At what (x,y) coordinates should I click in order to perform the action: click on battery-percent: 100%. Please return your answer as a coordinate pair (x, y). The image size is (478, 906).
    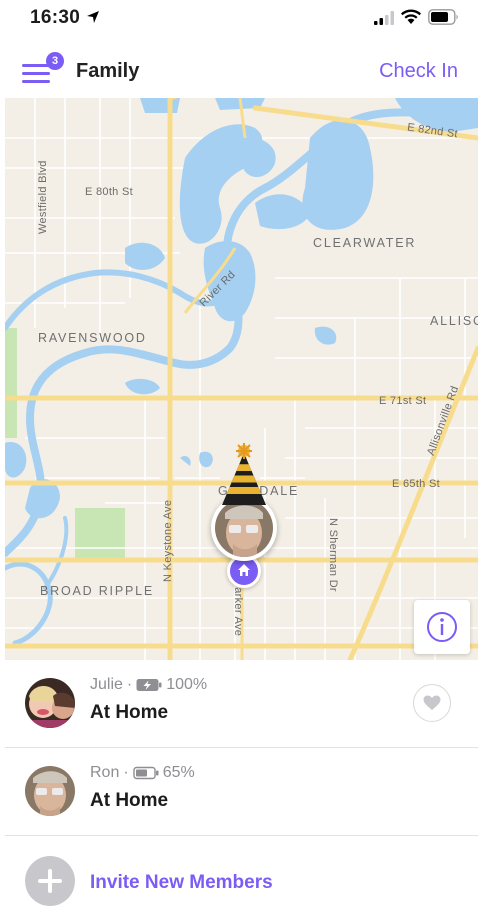
    Looking at the image, I should click on (187, 684).